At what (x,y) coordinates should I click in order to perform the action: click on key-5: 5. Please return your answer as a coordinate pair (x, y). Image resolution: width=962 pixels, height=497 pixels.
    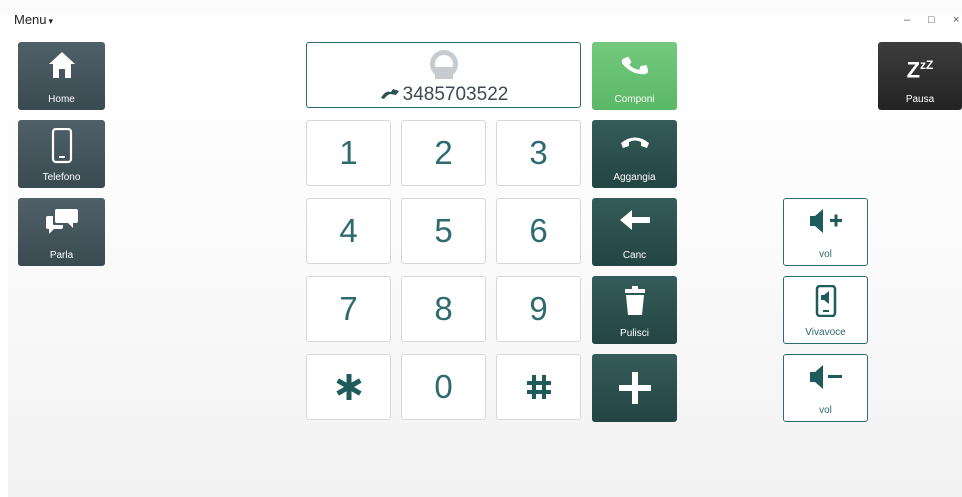
    Looking at the image, I should click on (443, 231).